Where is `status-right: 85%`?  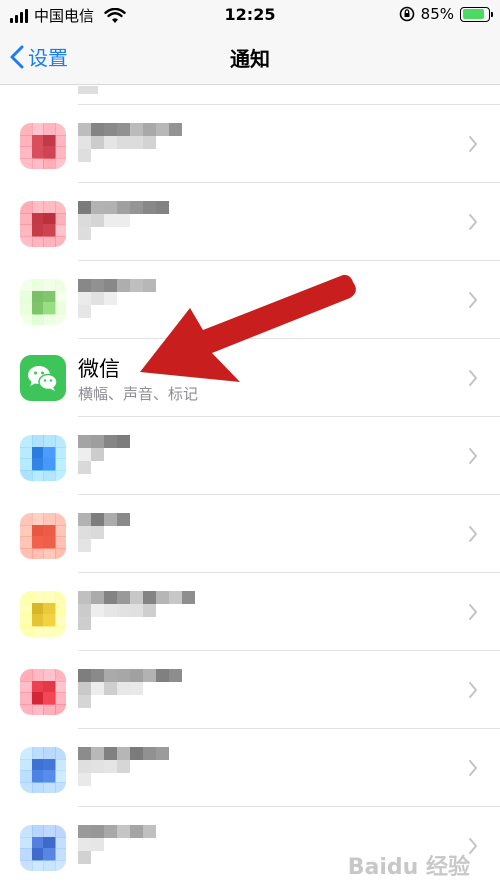 status-right: 85% is located at coordinates (446, 14).